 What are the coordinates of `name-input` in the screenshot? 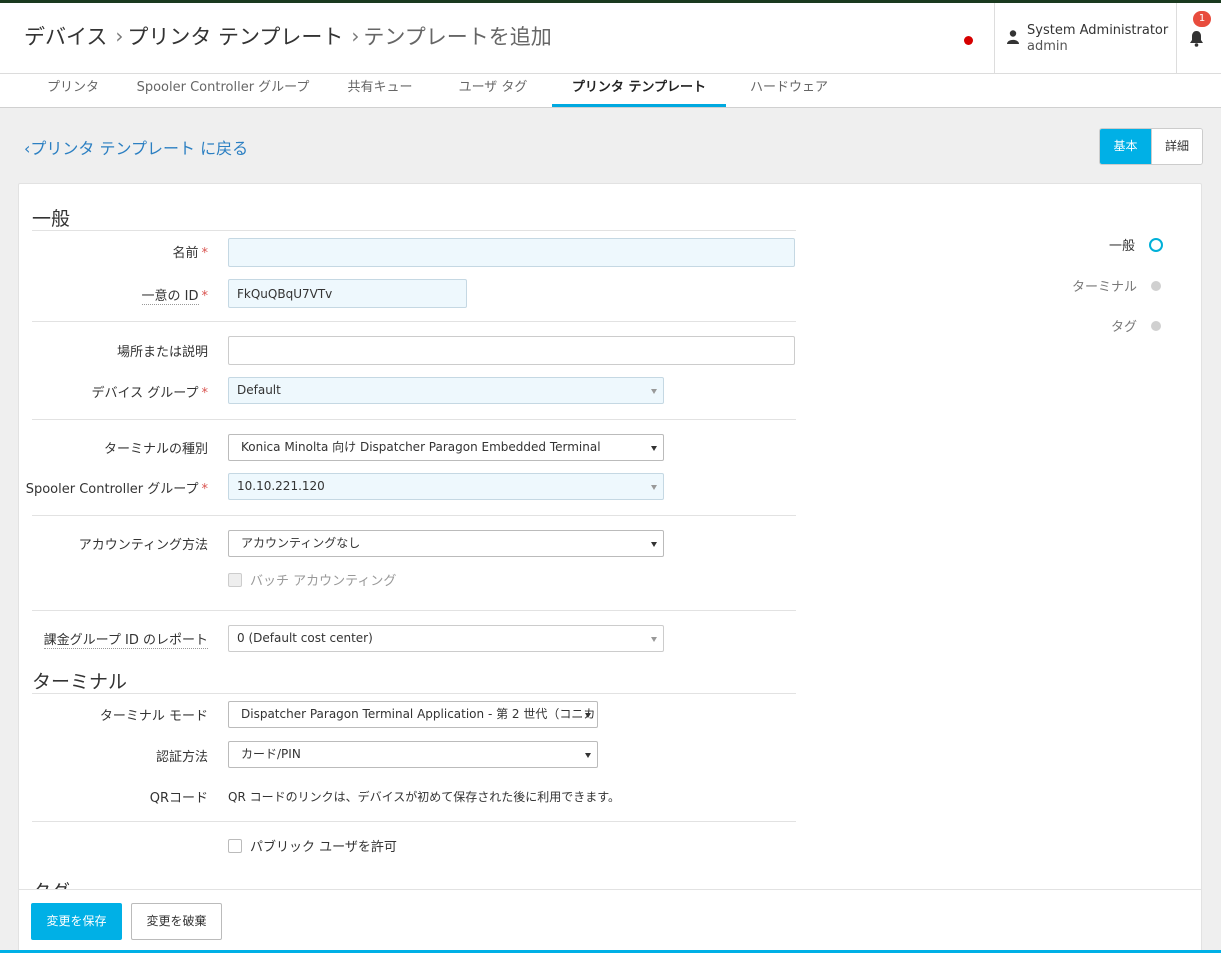 It's located at (511, 252).